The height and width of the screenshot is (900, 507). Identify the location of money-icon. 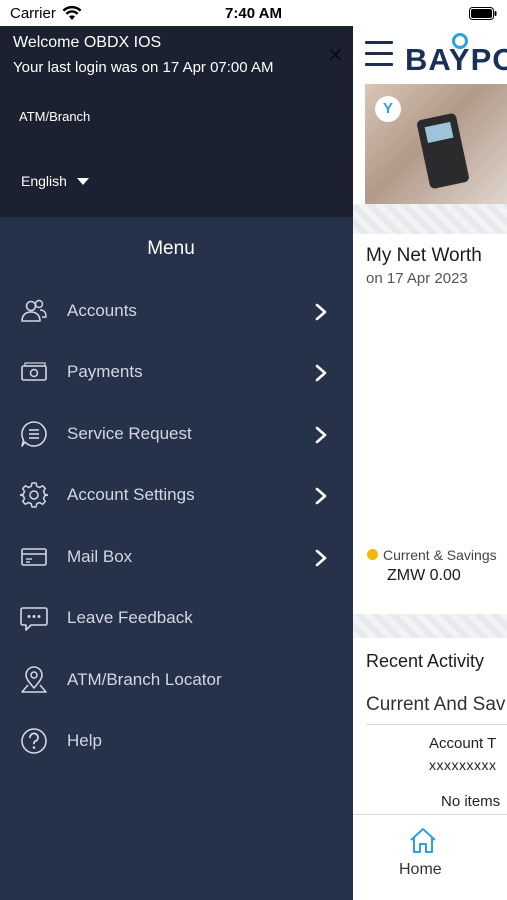
(34, 371).